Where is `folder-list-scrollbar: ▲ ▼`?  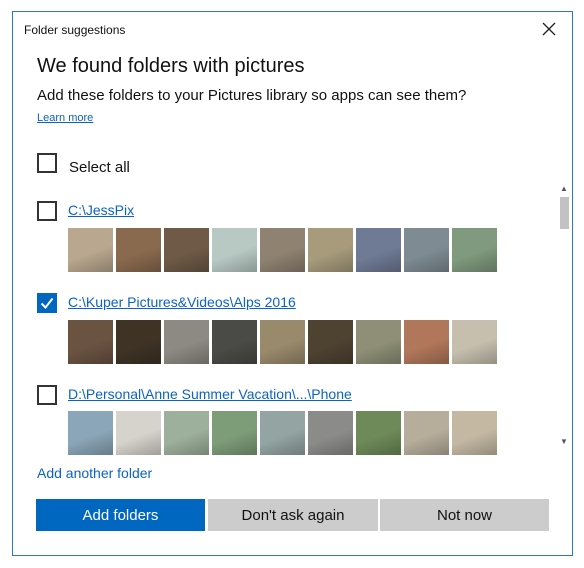 folder-list-scrollbar: ▲ ▼ is located at coordinates (564, 315).